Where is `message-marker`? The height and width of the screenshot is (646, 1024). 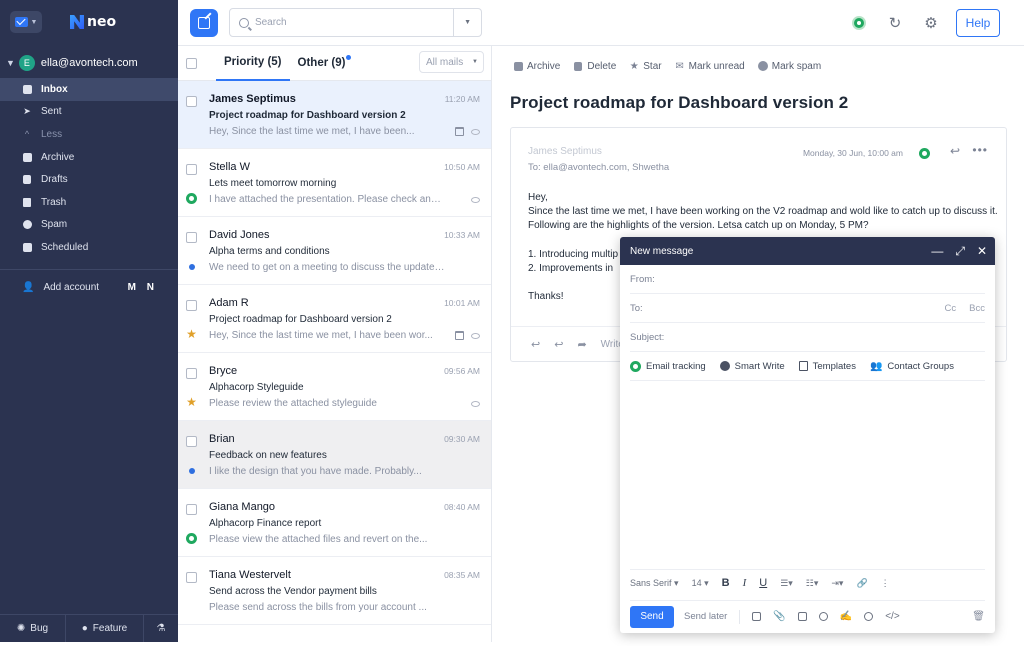 message-marker is located at coordinates (191, 470).